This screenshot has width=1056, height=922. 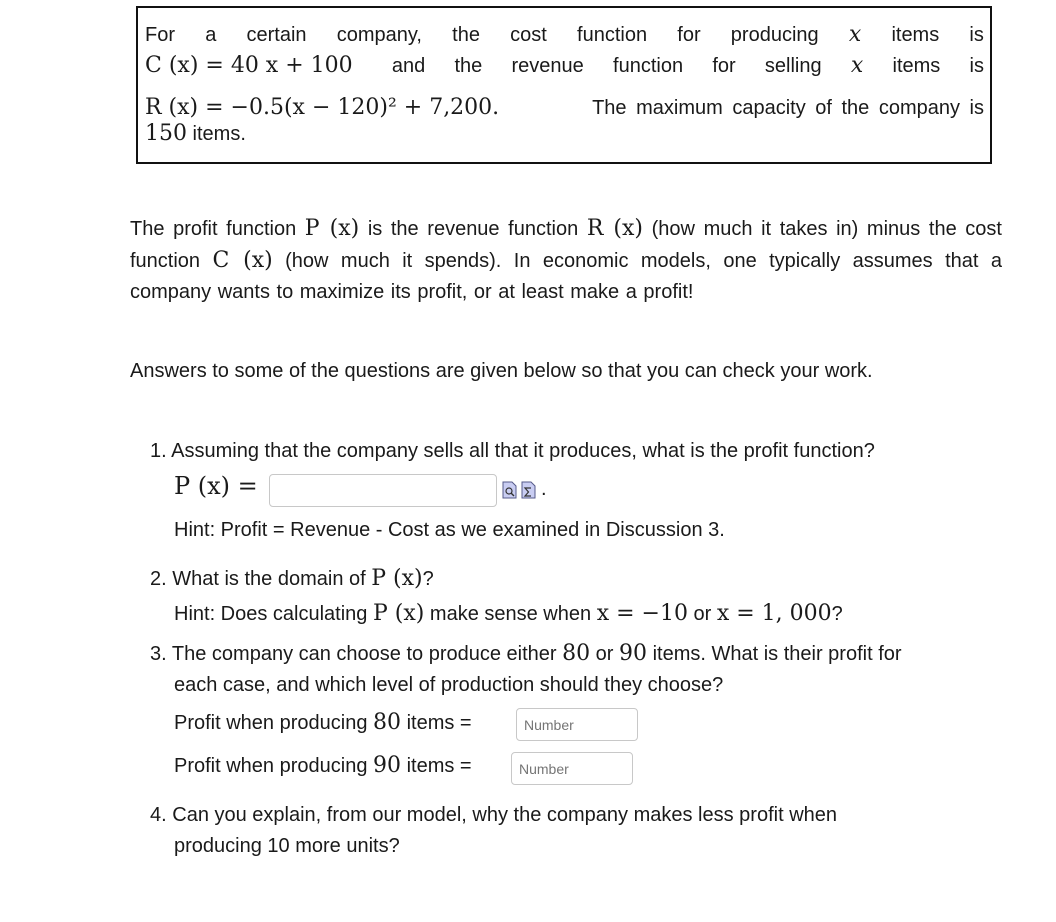 I want to click on profit-80-label: Profit when producing 80 items =, so click(x=323, y=722).